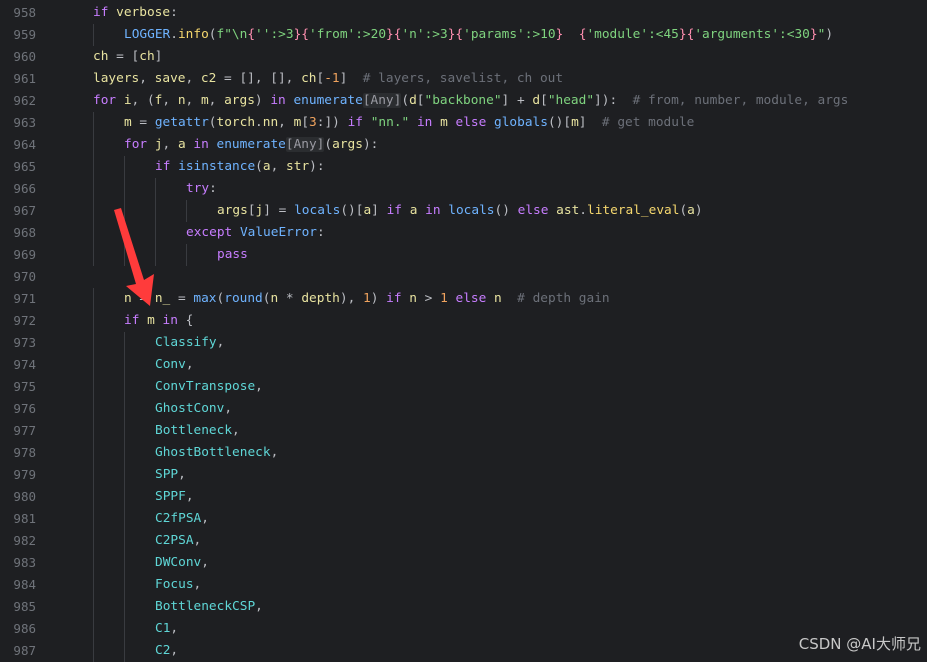 This screenshot has width=927, height=662. What do you see at coordinates (185, 298) in the screenshot?
I see `code-token: =` at bounding box center [185, 298].